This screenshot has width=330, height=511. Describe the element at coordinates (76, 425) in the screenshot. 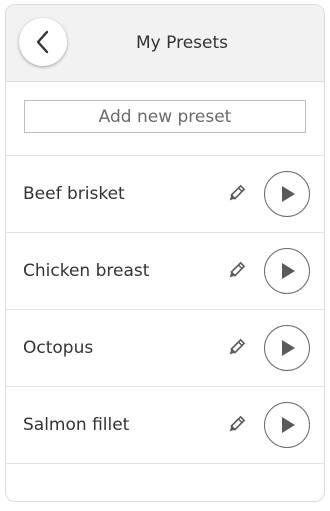

I see `preset-name: Salmon fillet` at that location.